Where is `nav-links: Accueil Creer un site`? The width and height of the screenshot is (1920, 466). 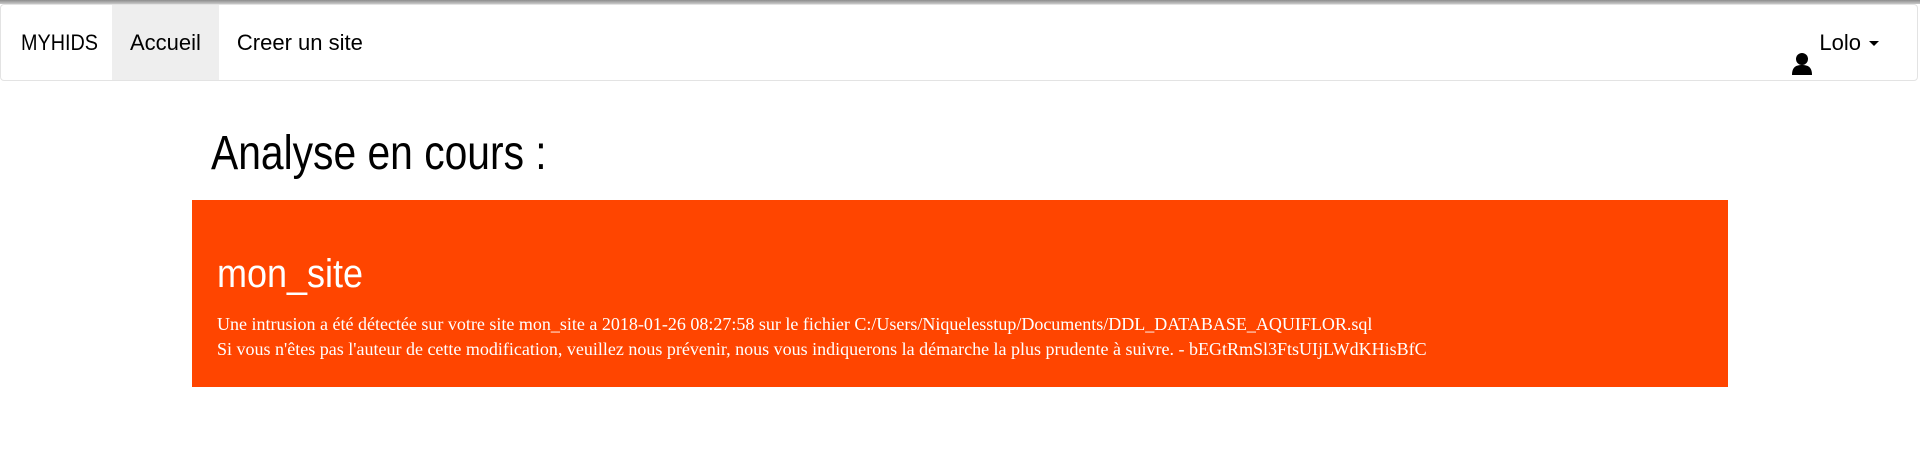 nav-links: Accueil Creer un site is located at coordinates (246, 42).